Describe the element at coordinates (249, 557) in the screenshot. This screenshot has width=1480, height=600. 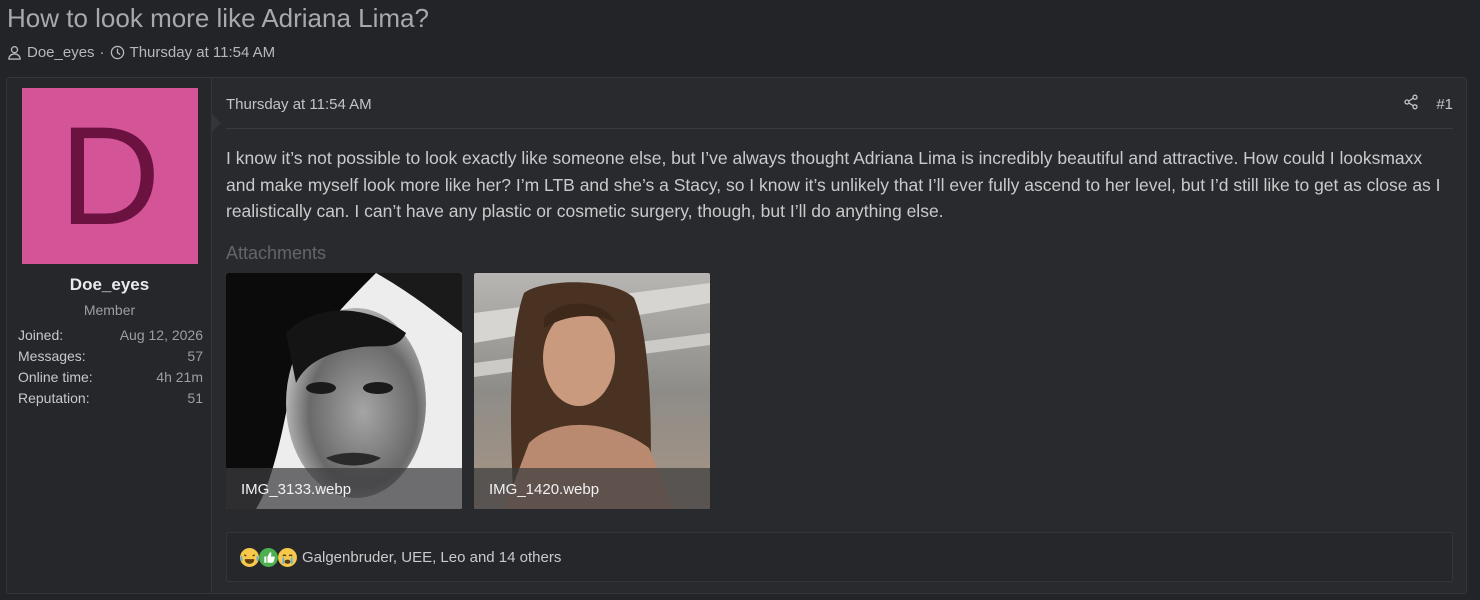
I see `laughing-crying-icon` at that location.